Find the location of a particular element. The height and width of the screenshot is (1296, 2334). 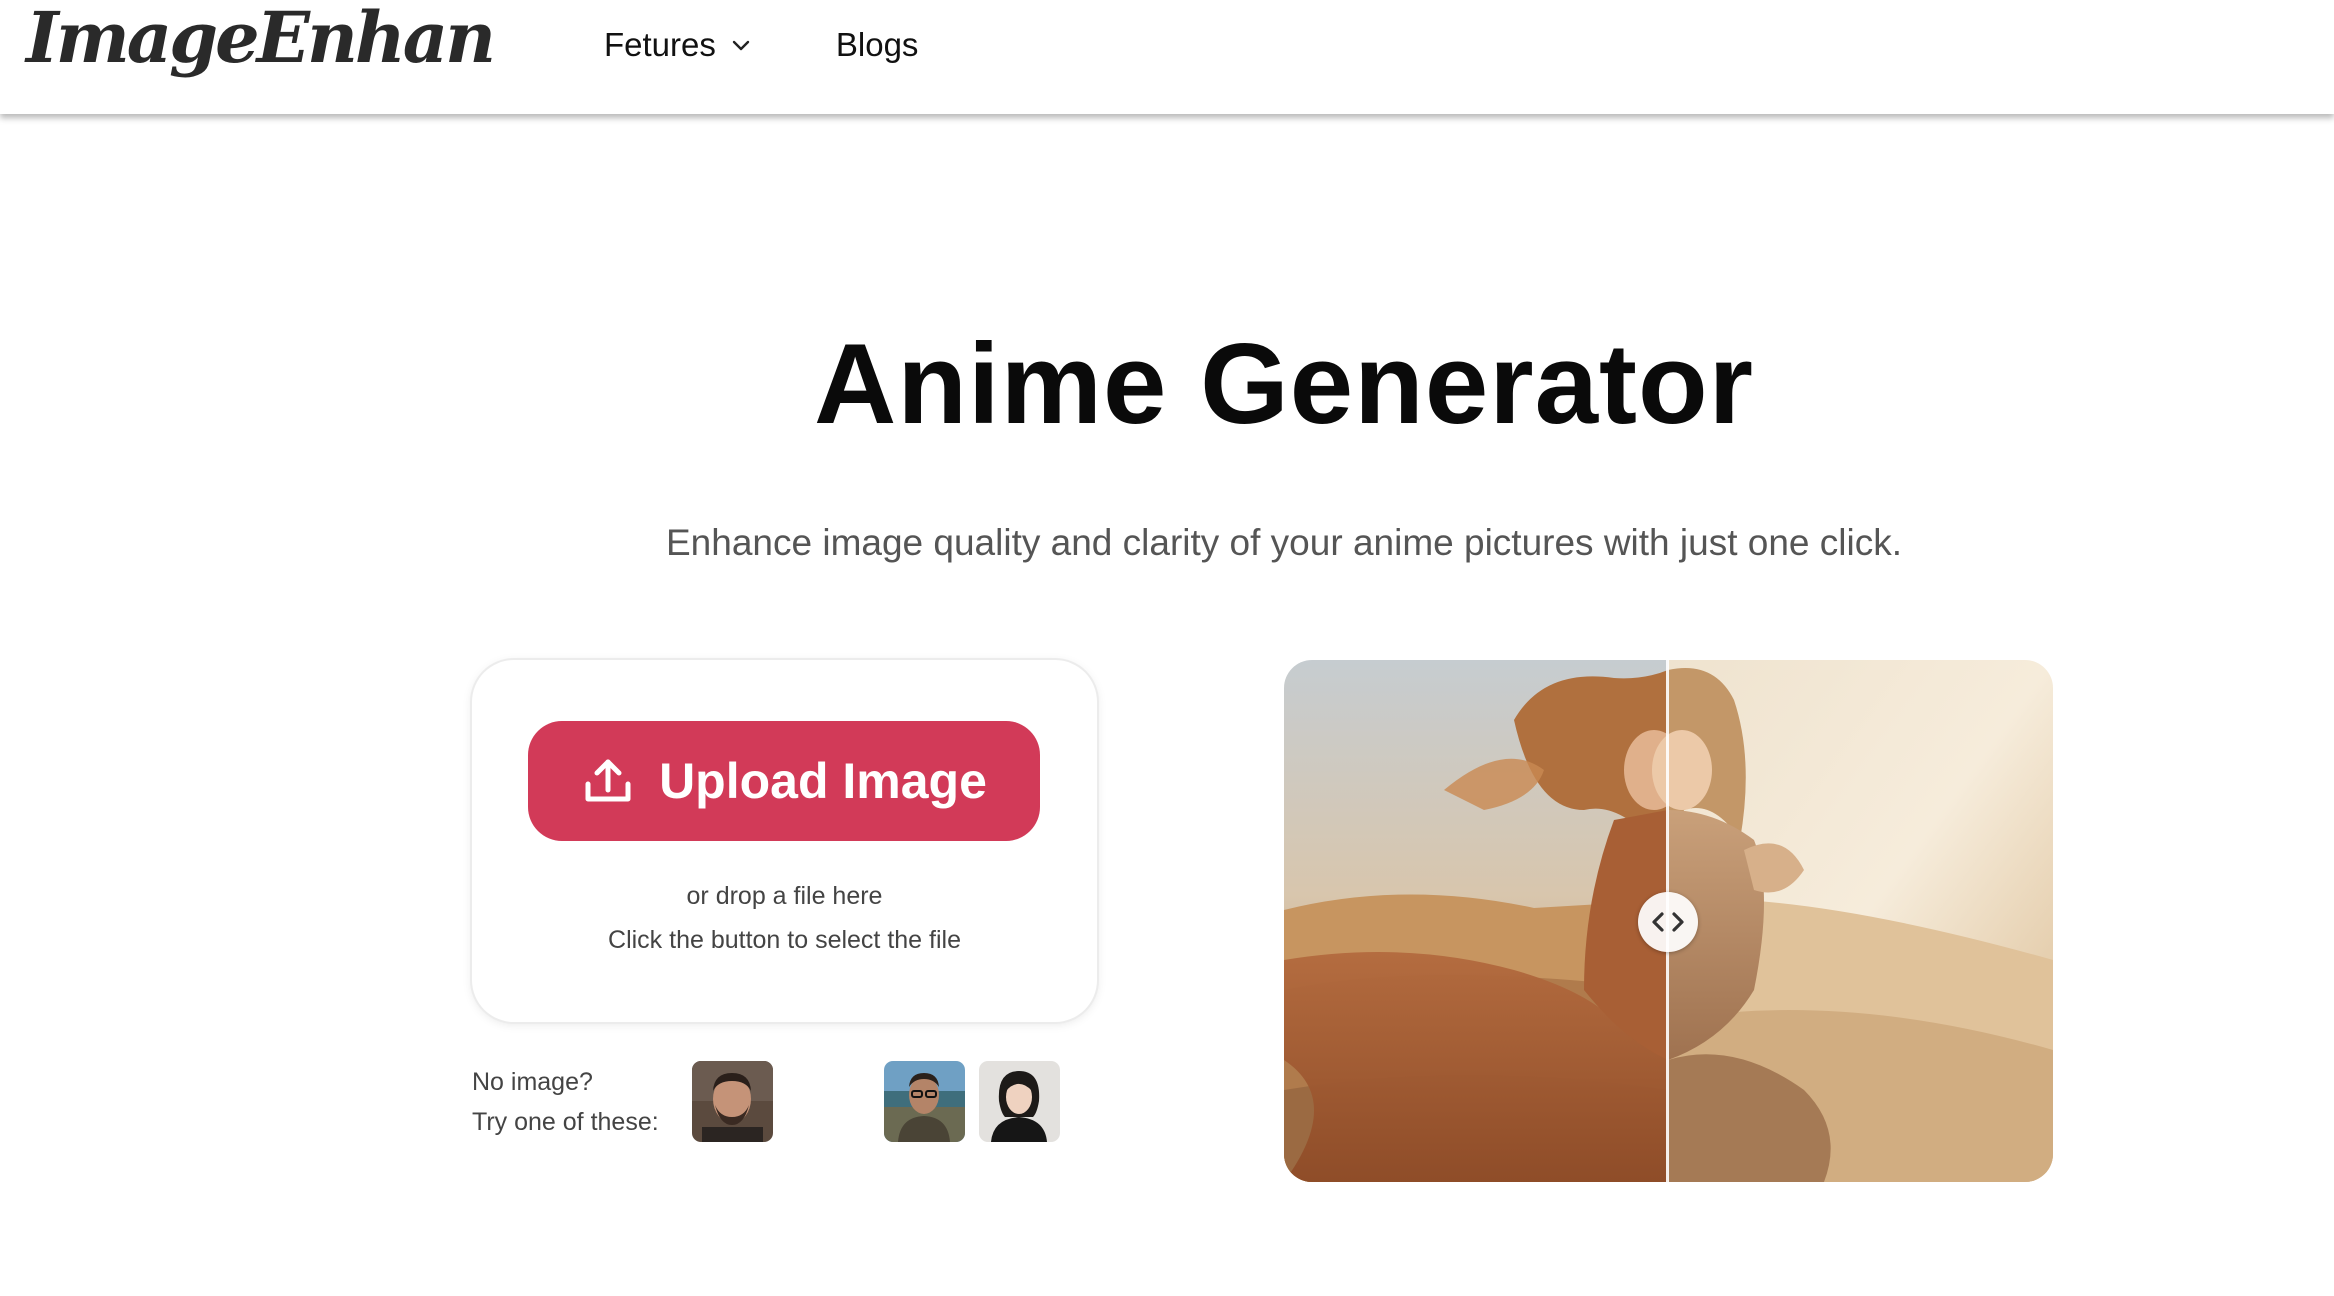

main-nav: Fetures Blogs is located at coordinates (761, 45).